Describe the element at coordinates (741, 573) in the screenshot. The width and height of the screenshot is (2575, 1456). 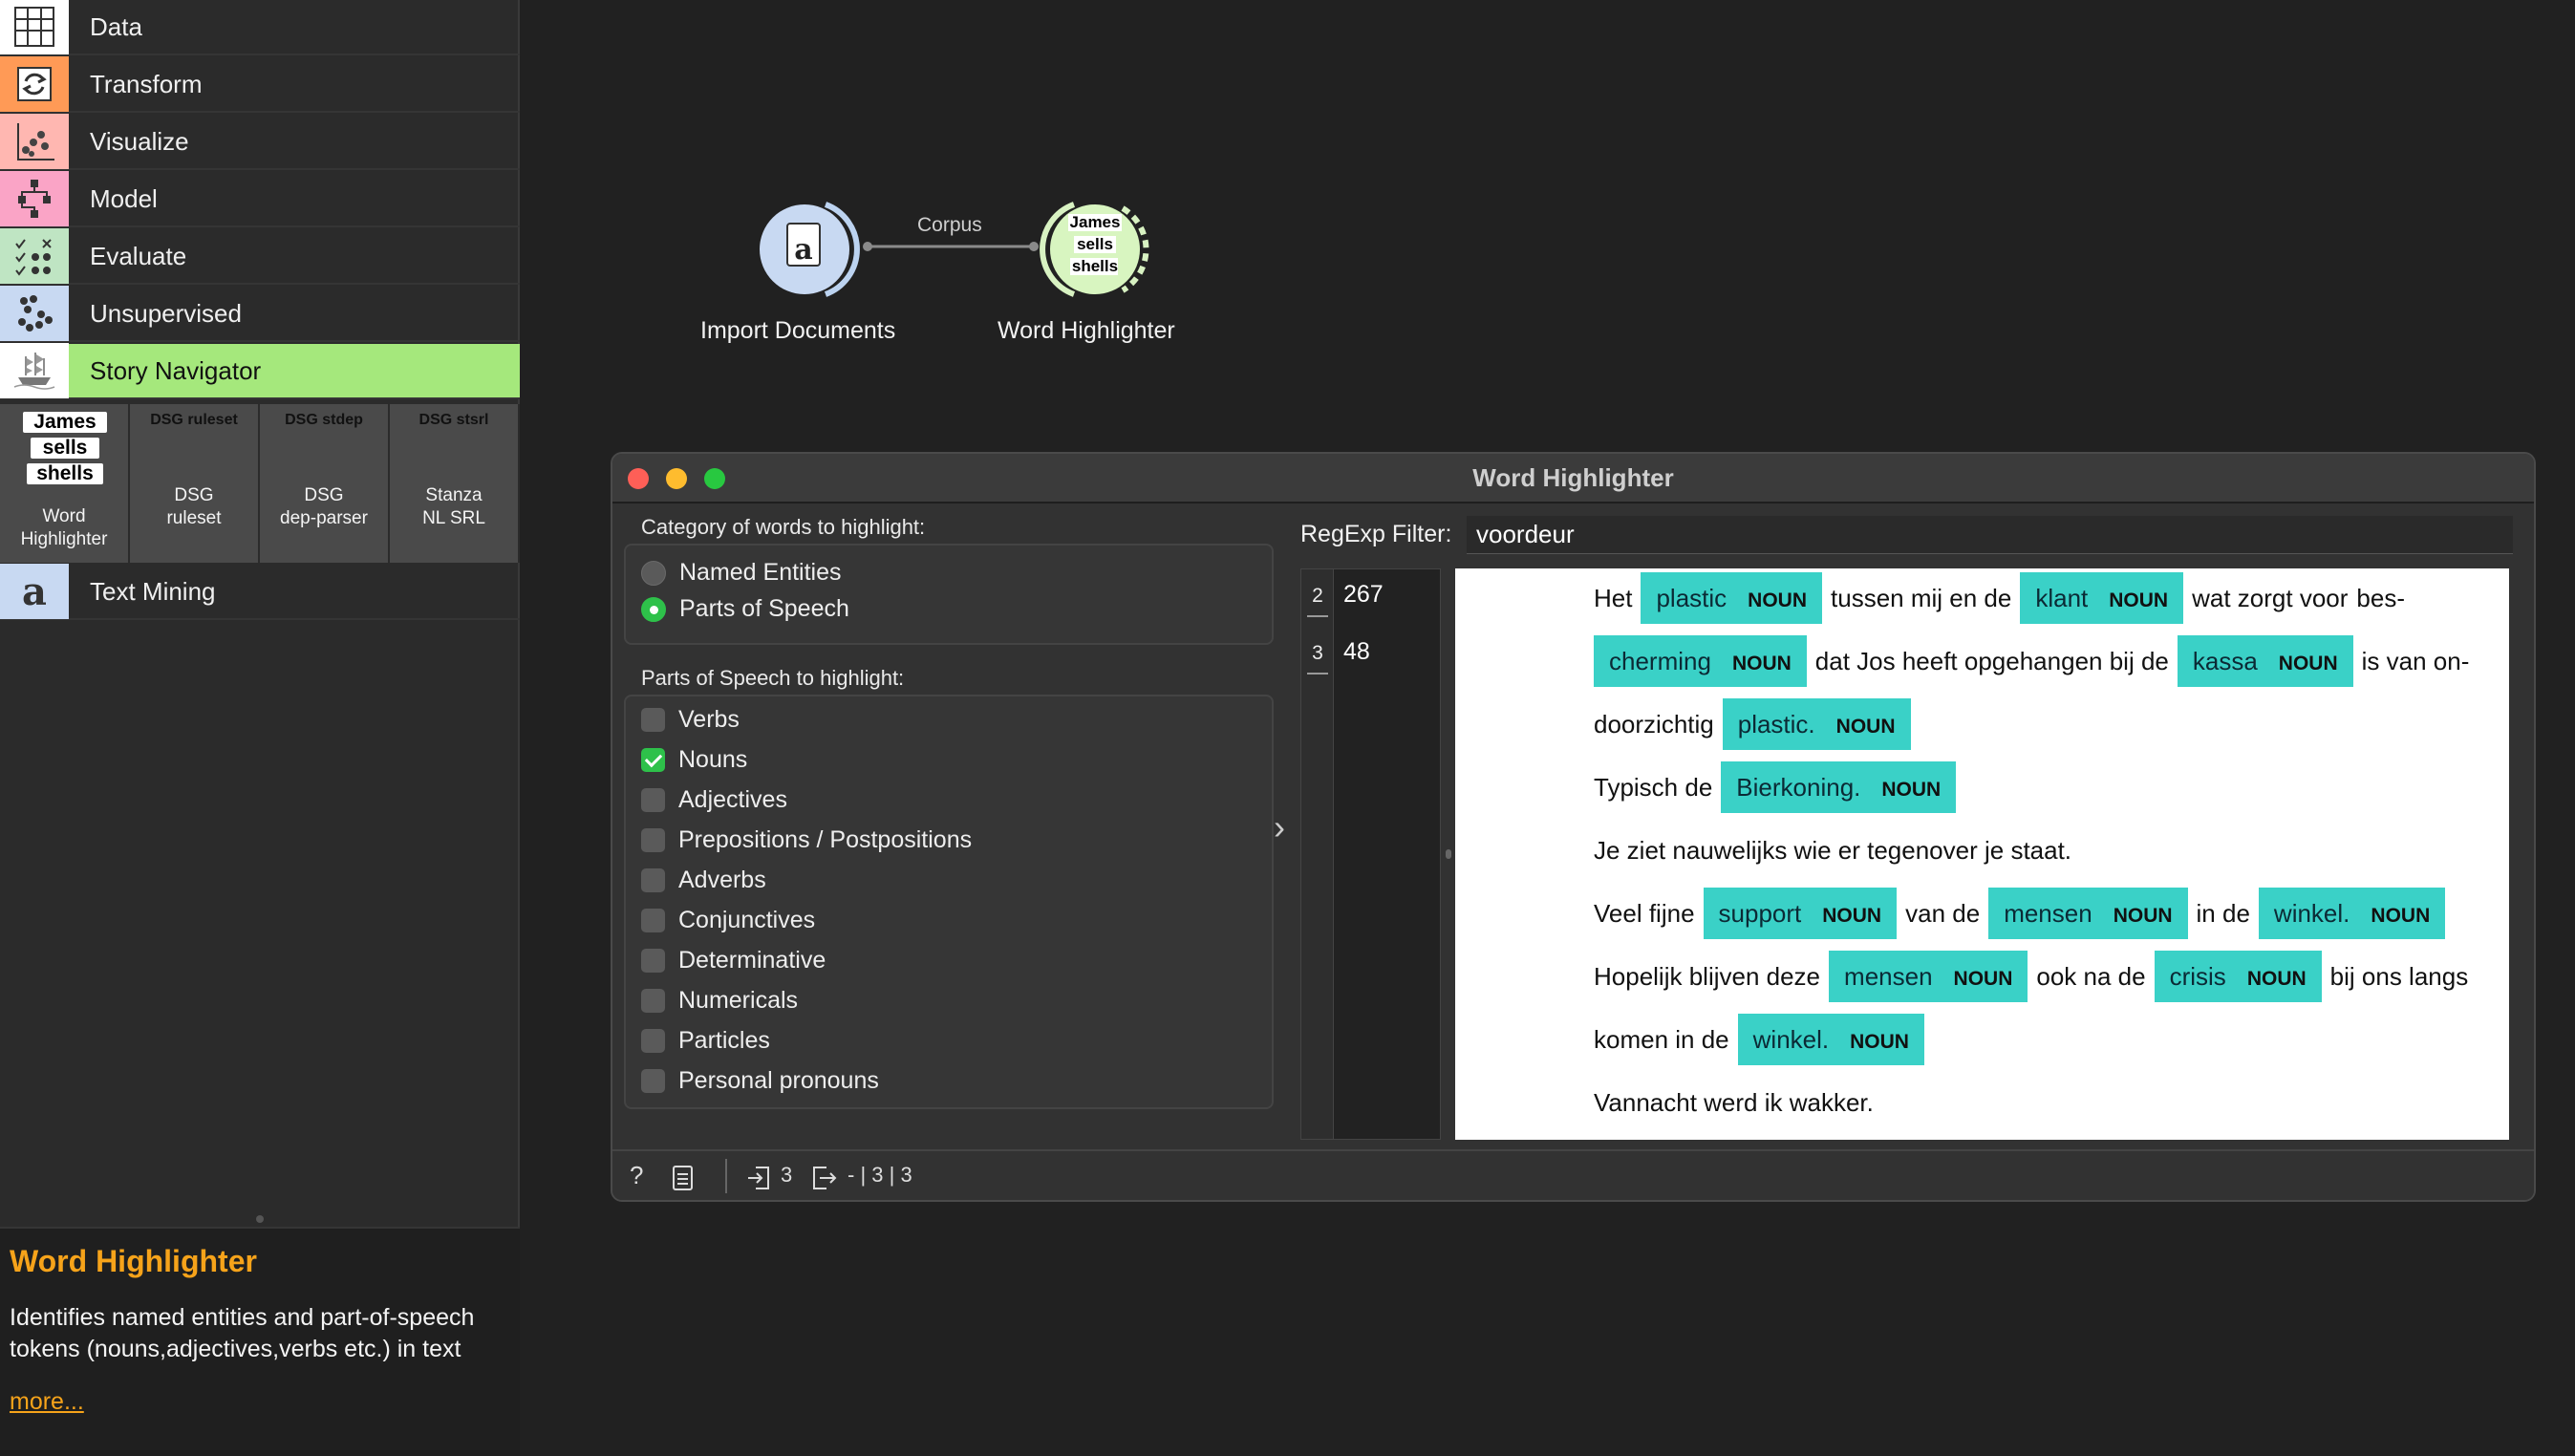
I see `radio-named-entities: Named Entities` at that location.